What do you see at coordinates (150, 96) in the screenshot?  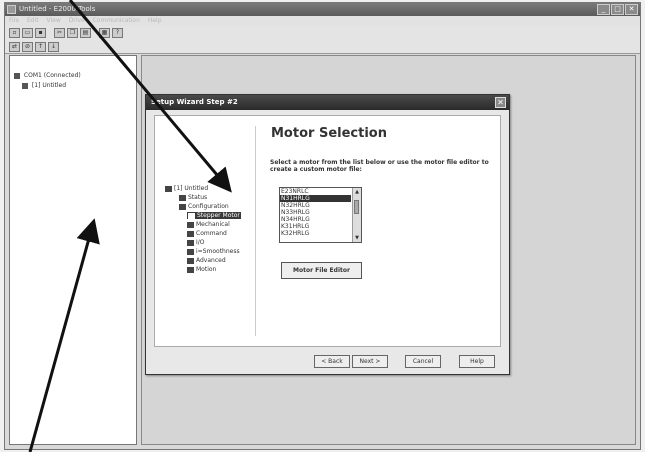 I see `arrow-to-stepper-motor` at bounding box center [150, 96].